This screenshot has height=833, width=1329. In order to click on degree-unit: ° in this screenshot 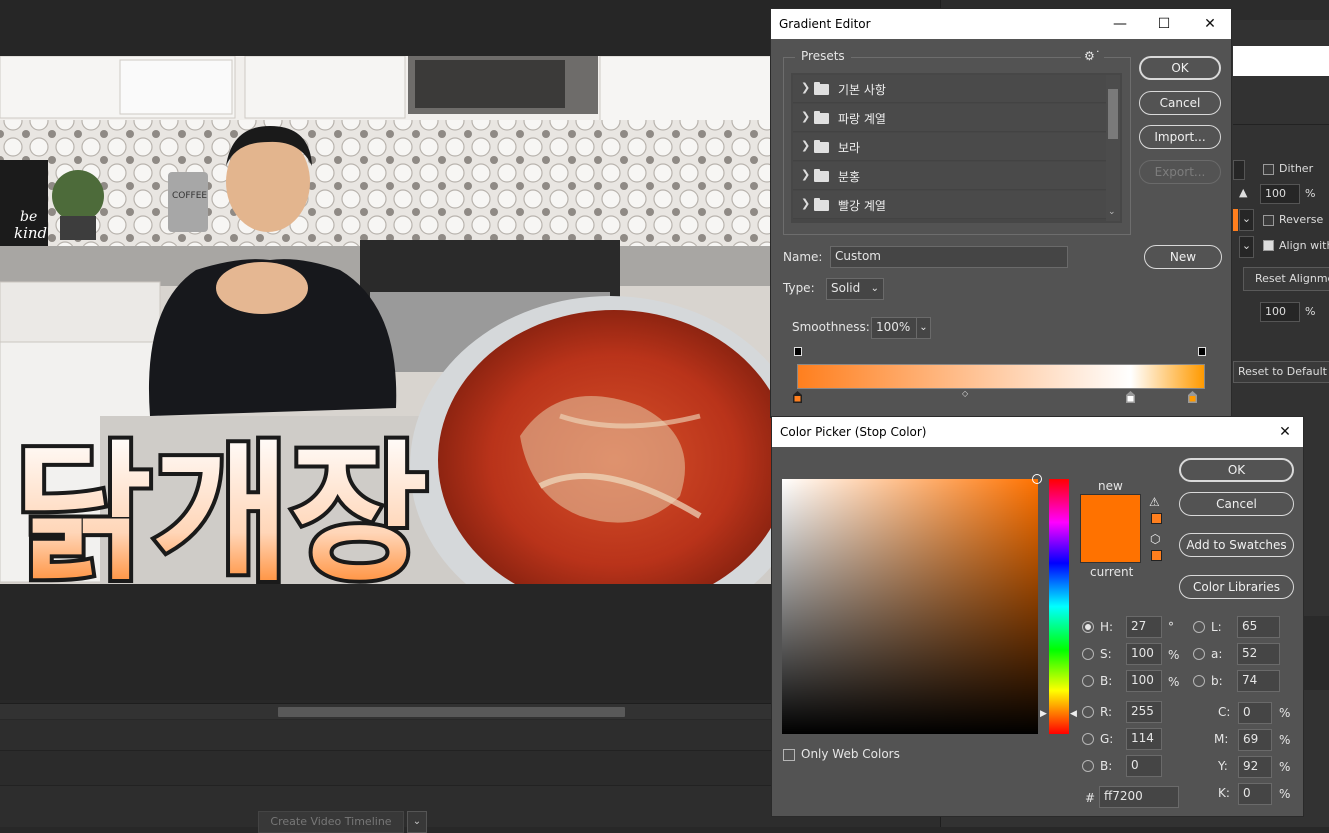, I will do `click(1171, 627)`.